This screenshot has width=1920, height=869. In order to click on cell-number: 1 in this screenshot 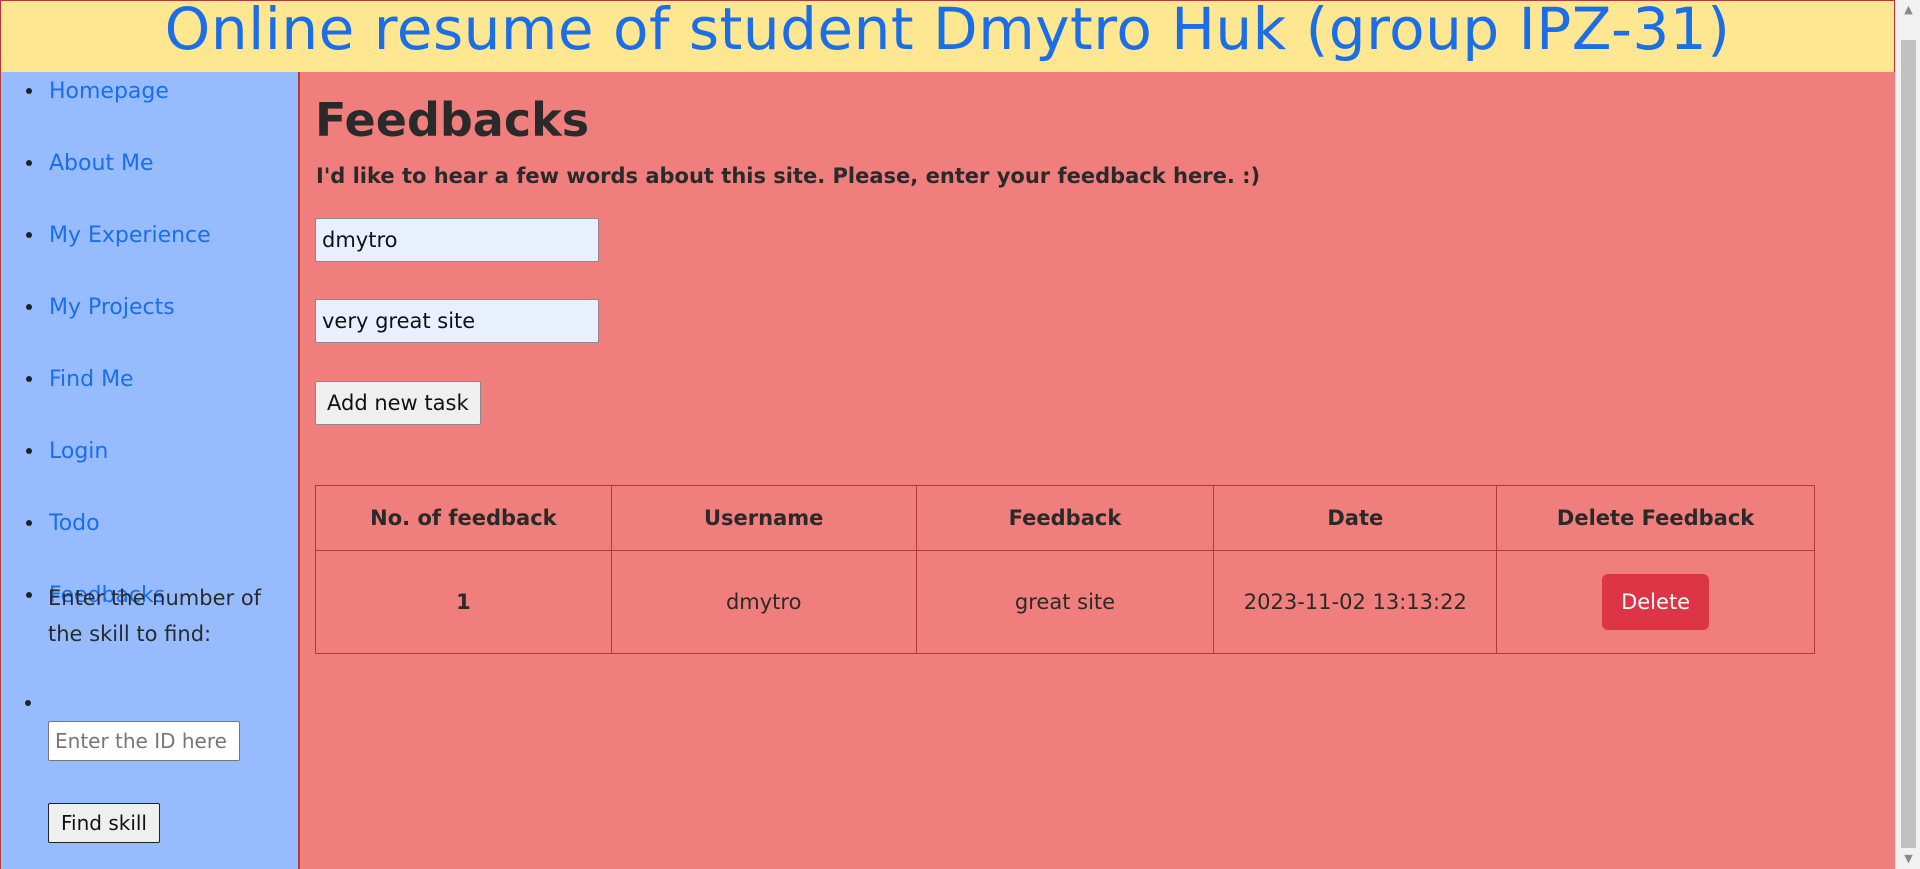, I will do `click(463, 602)`.